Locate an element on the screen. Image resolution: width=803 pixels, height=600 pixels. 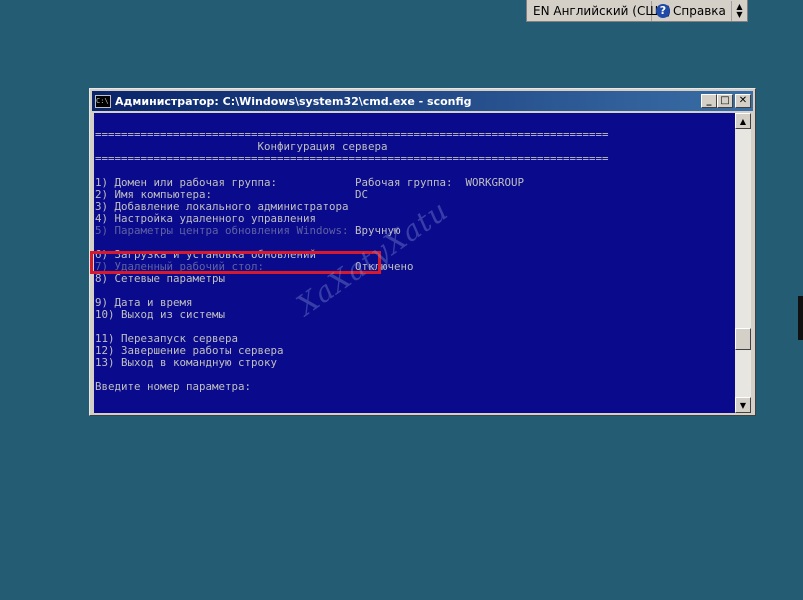
language-label: EN Английский (США) is located at coordinates (602, 10).